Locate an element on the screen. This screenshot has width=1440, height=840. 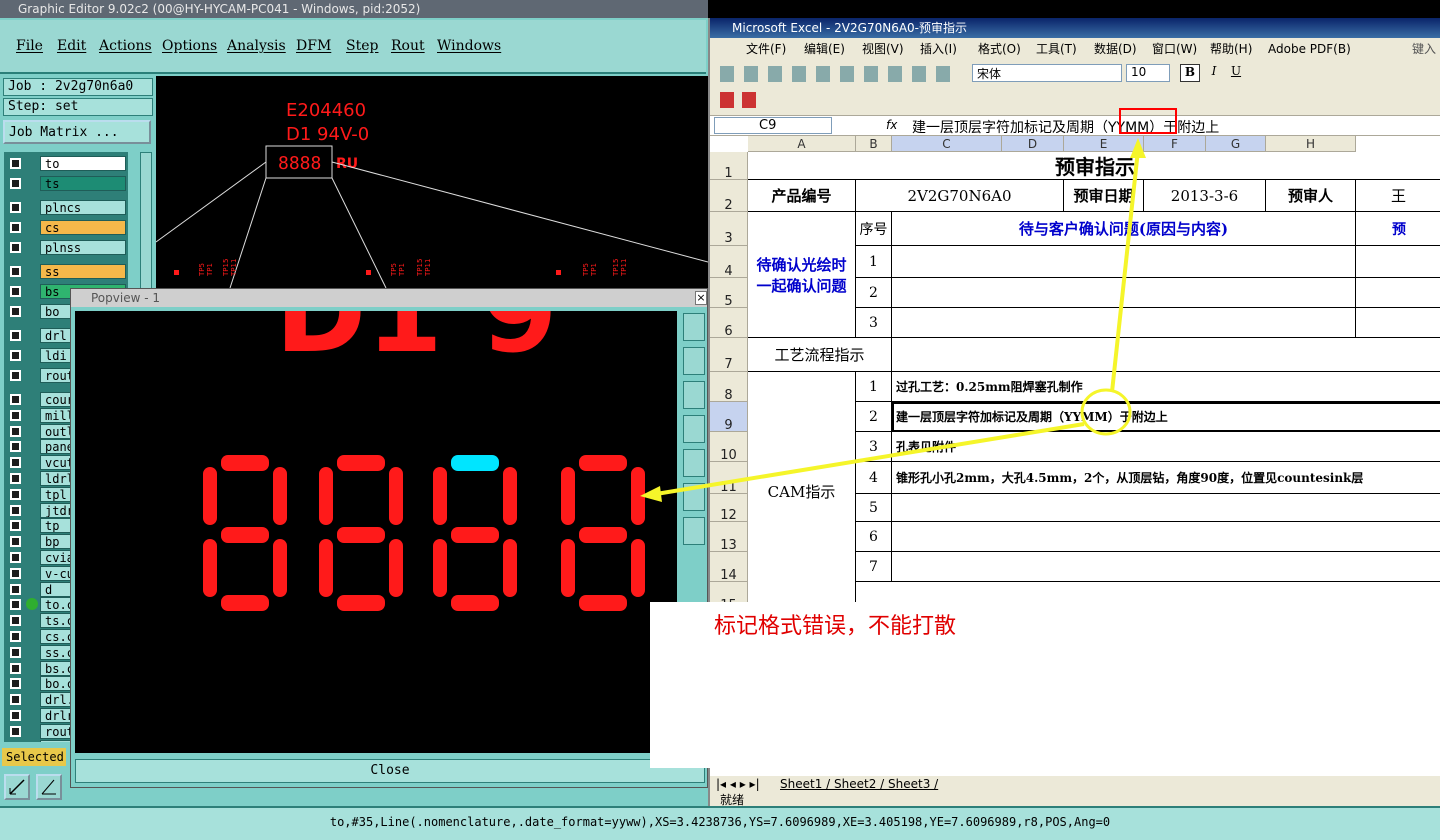
layer-row: plncs is located at coordinates (66, 207).